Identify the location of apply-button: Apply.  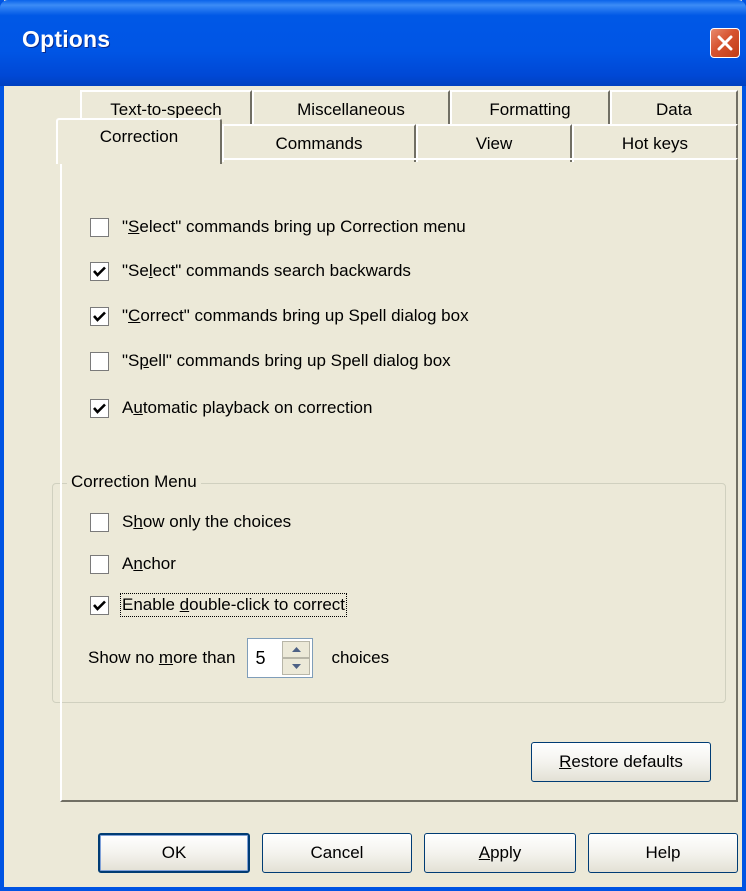
(500, 853).